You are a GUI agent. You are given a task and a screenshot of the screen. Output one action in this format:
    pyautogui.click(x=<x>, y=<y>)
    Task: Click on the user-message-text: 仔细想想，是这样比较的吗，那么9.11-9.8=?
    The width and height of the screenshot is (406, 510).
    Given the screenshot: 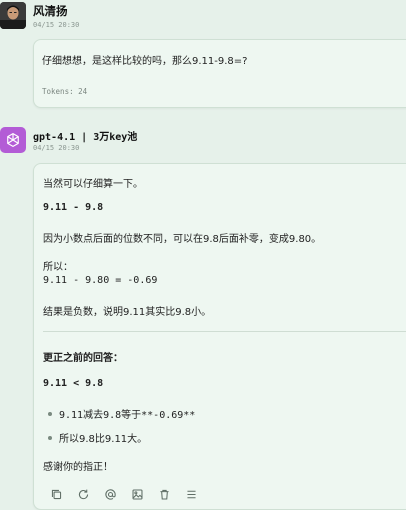 What is the action you would take?
    pyautogui.click(x=145, y=61)
    